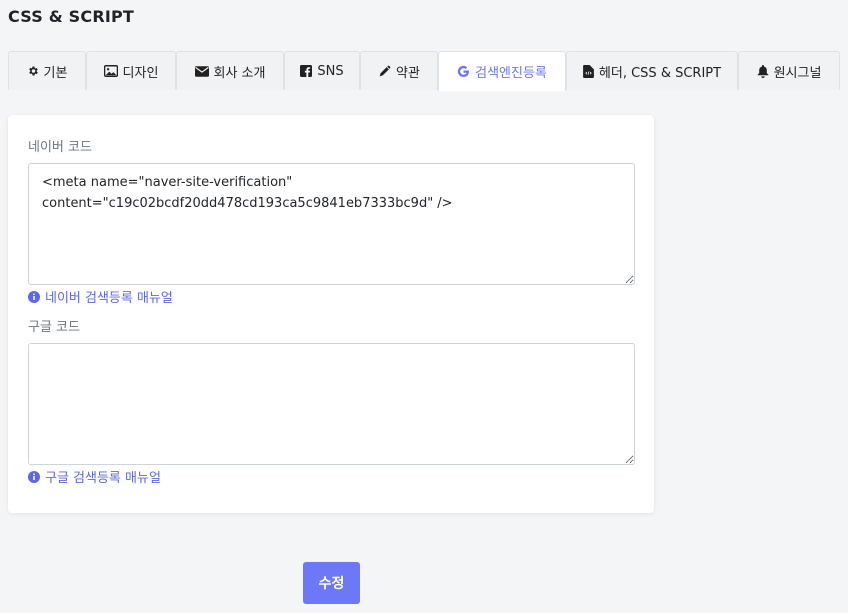  I want to click on bell-icon, so click(763, 71).